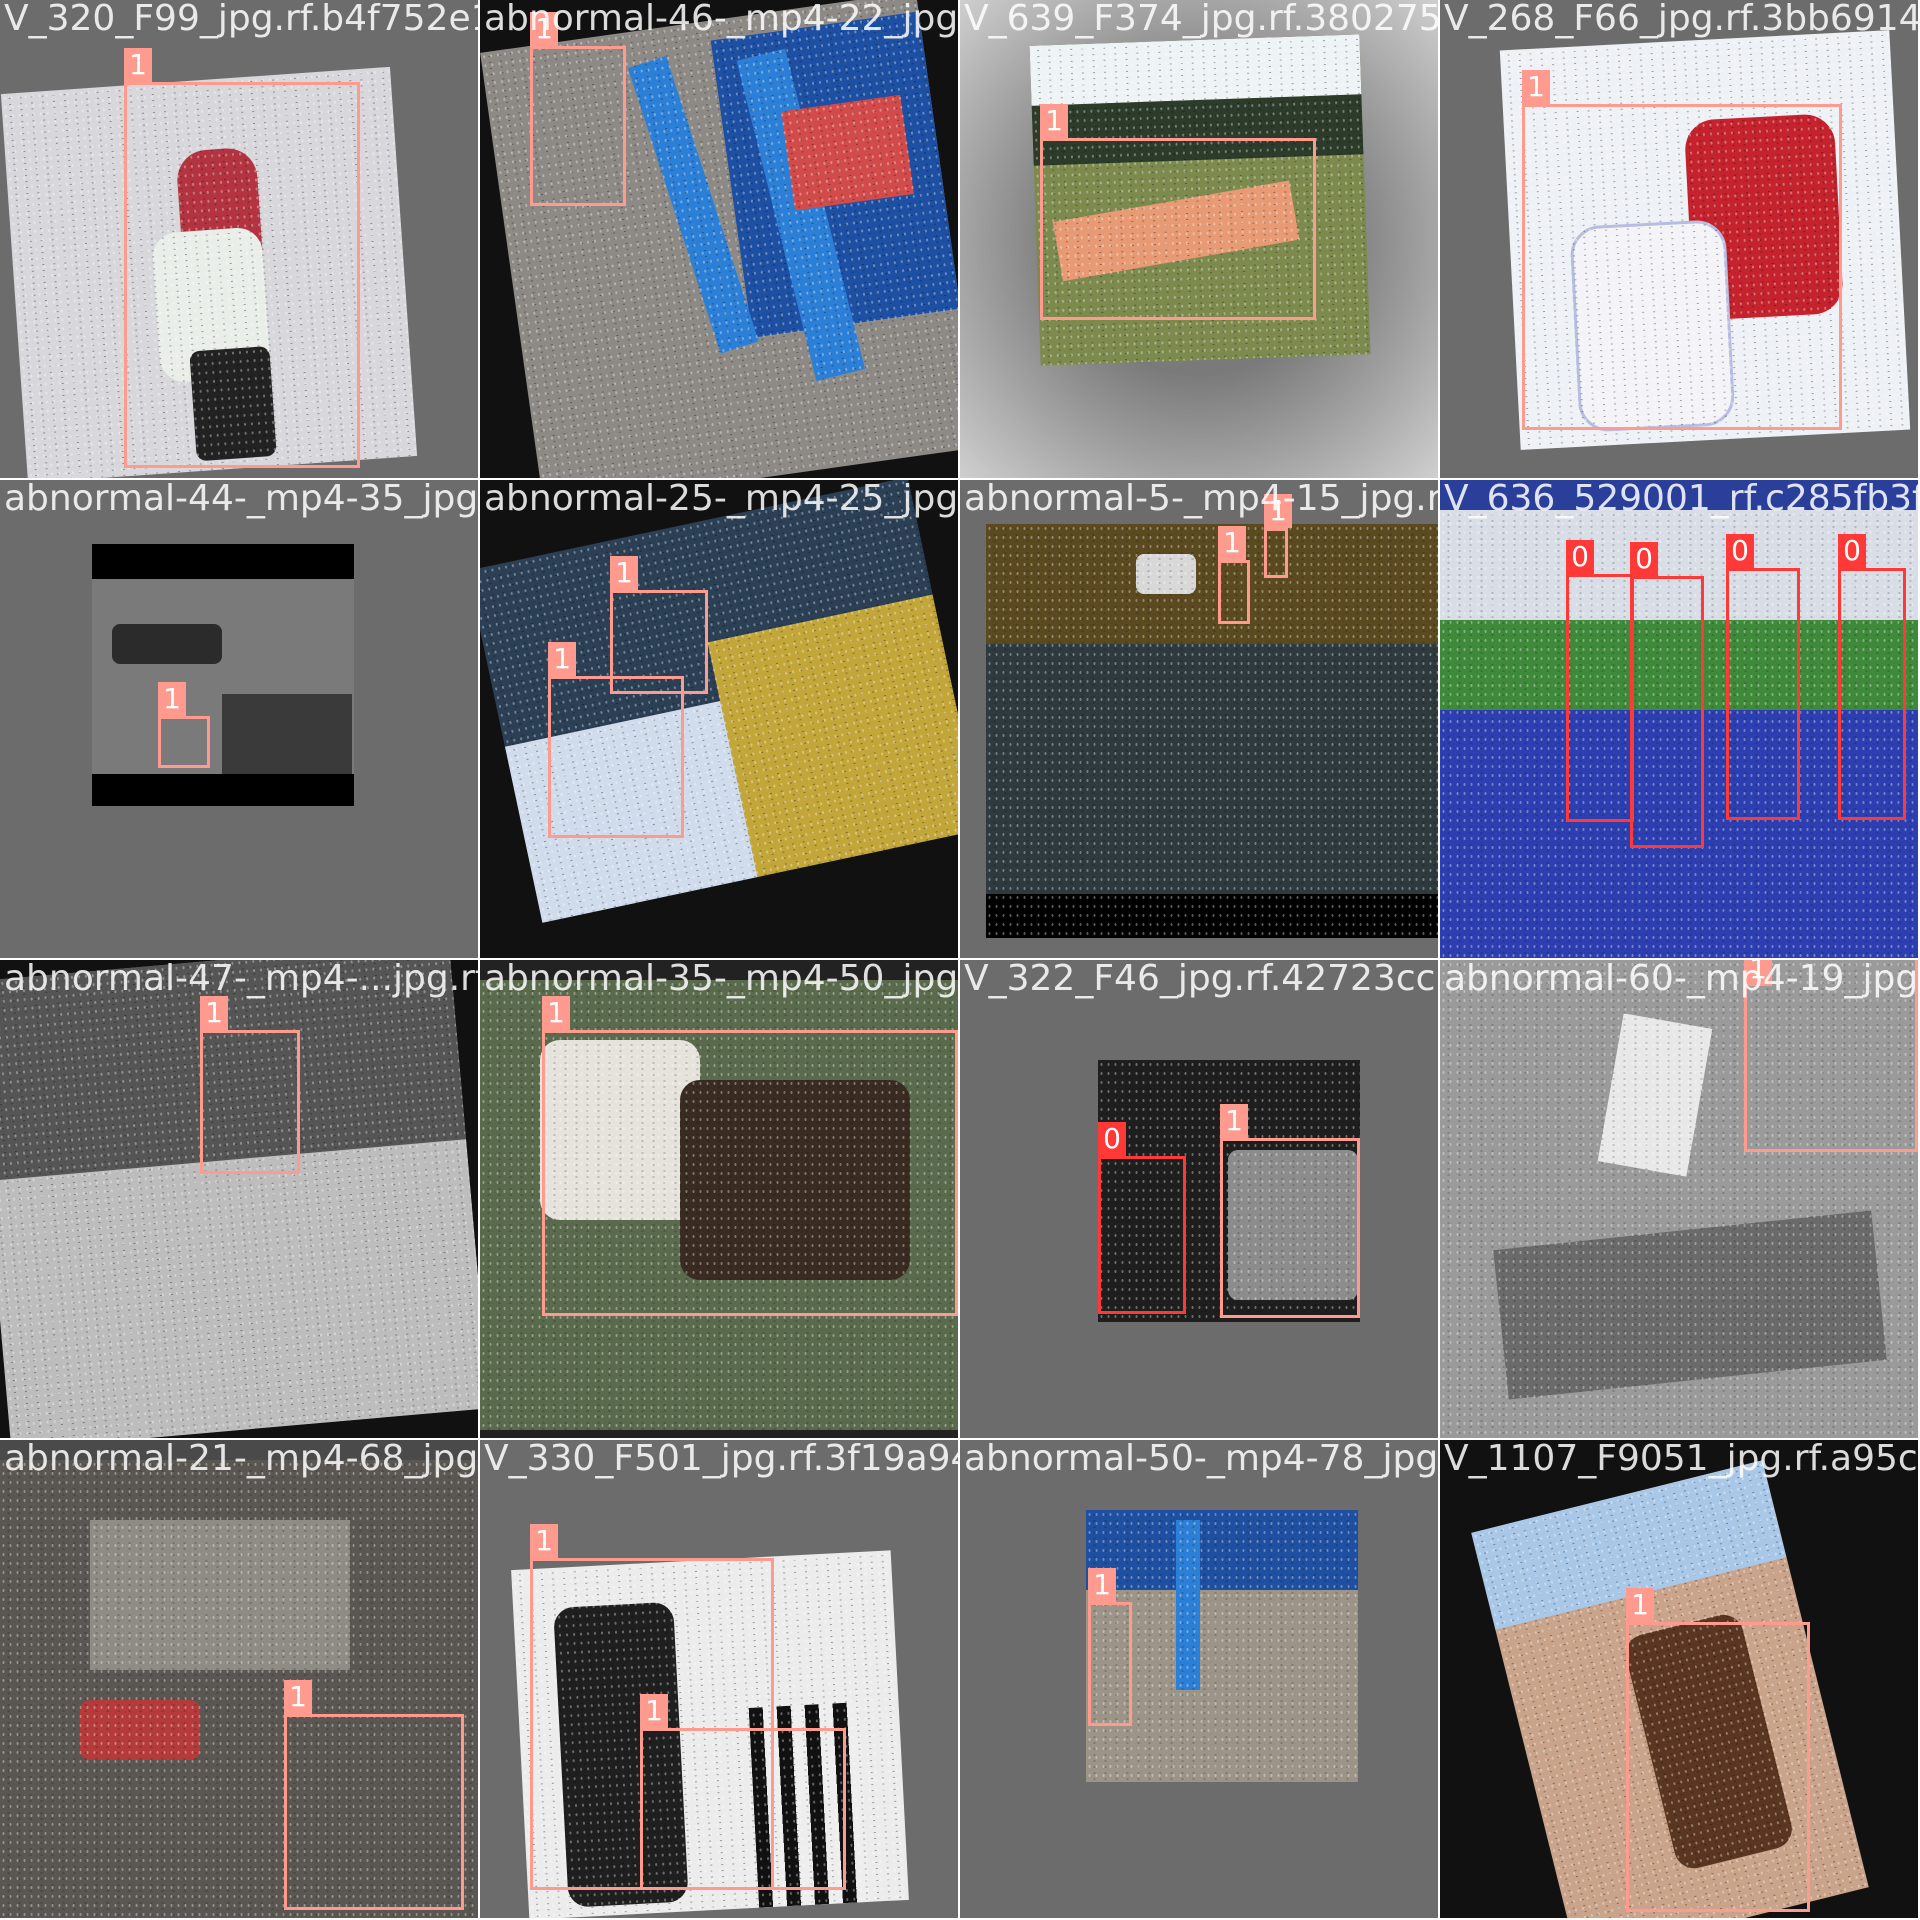  I want to click on image-caption: V_330_F501_jpg.rf.3f19a9454, so click(721, 1459).